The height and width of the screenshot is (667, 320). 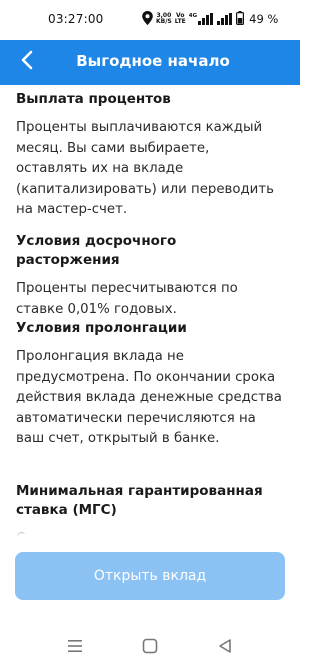 I want to click on app-header: Выгодное начало, so click(x=150, y=62).